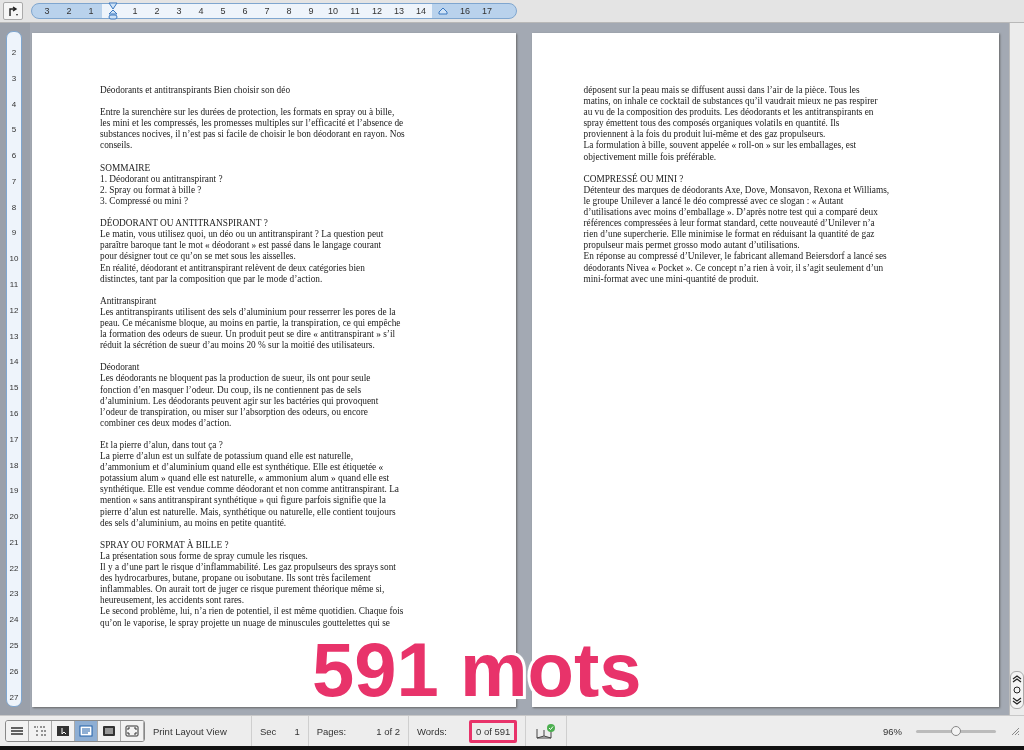  I want to click on publishing-view-button, so click(63, 731).